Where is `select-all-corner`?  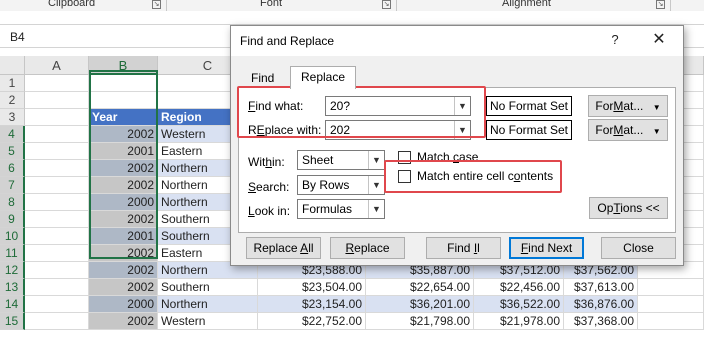 select-all-corner is located at coordinates (12, 65).